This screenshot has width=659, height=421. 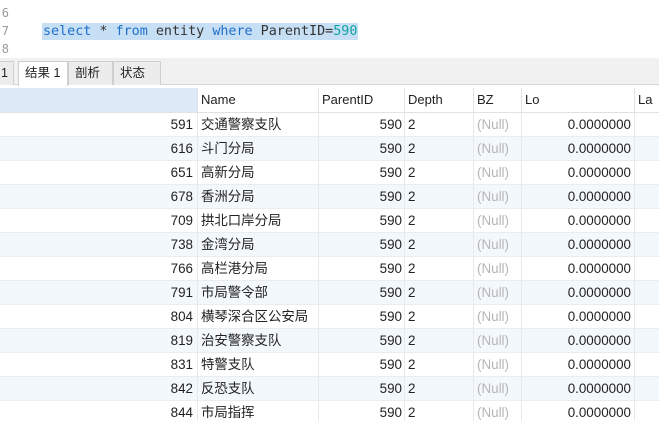 I want to click on table-row: 831 特警支队 590 2 (Null) 0.0000000, so click(x=329, y=365).